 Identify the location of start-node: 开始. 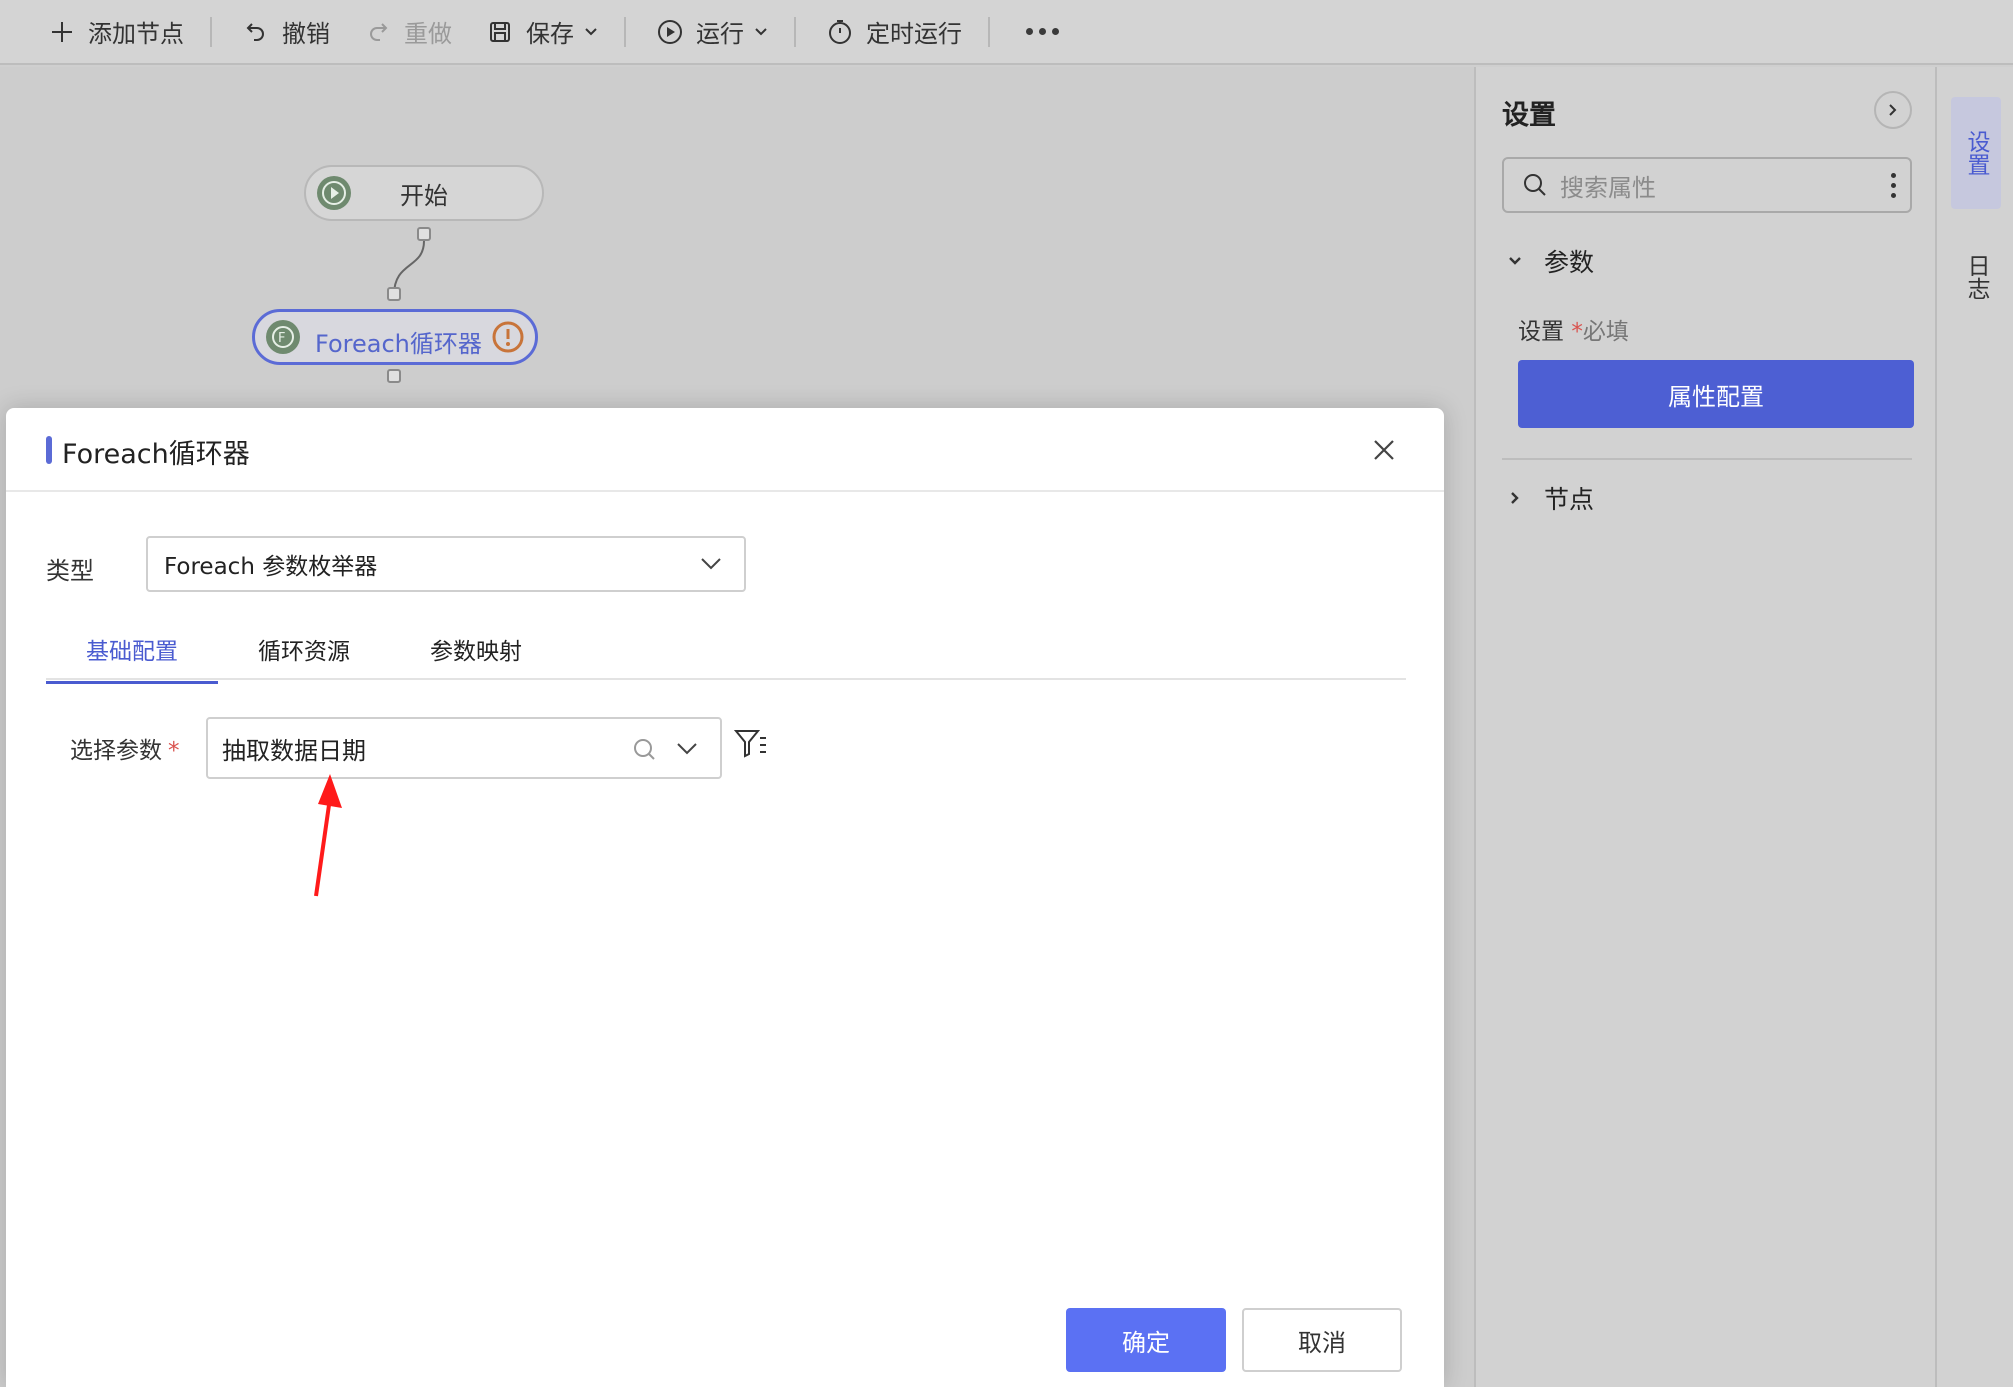
(424, 193).